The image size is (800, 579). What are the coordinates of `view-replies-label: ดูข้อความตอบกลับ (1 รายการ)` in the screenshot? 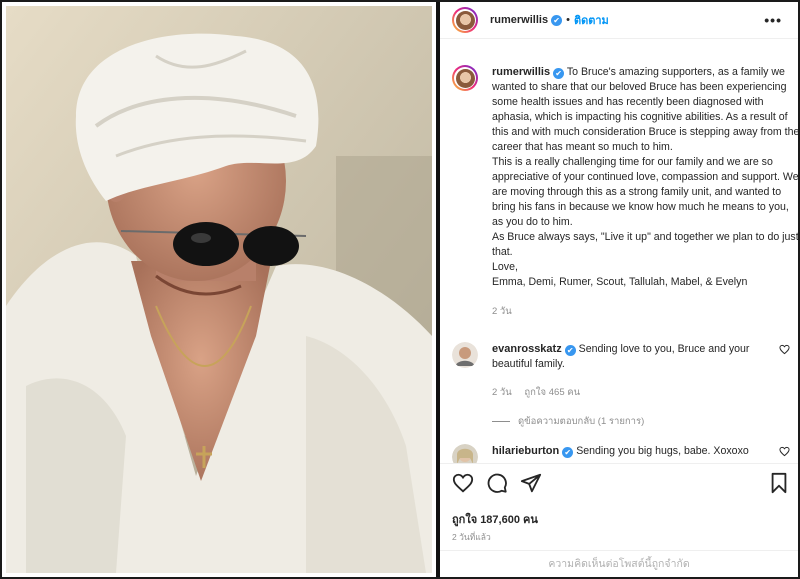 It's located at (581, 421).